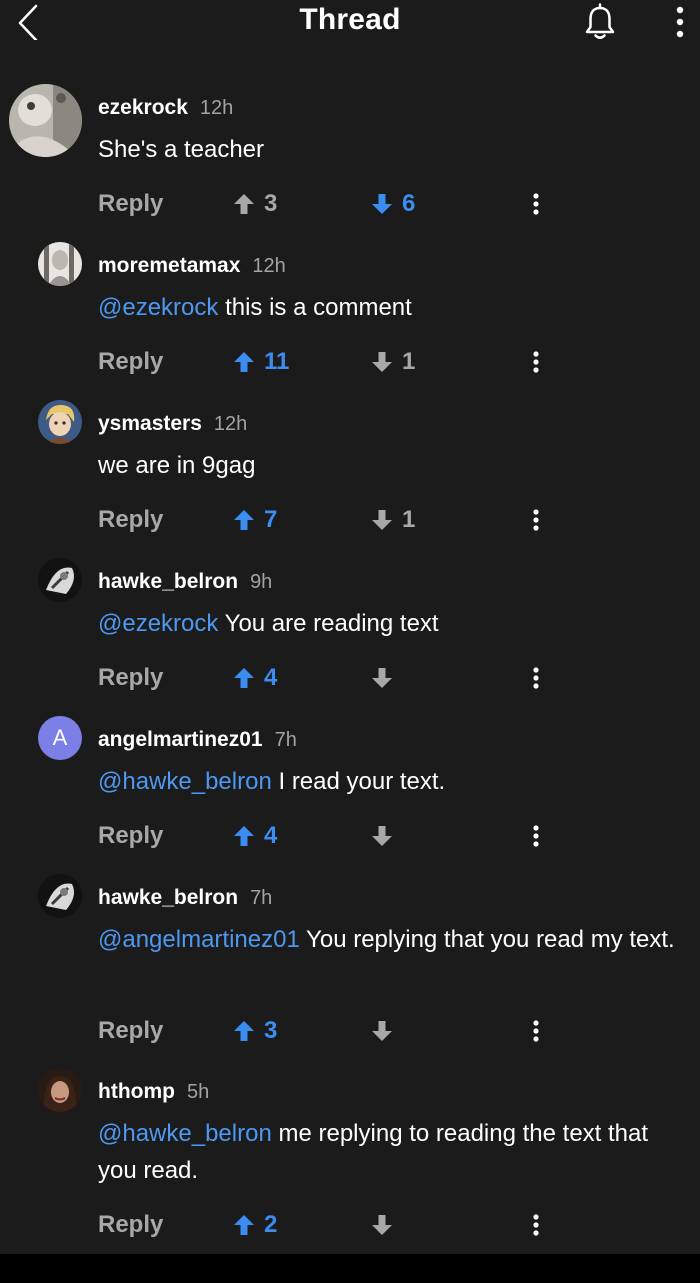 The height and width of the screenshot is (1283, 700). I want to click on upvote-button: 7, so click(254, 520).